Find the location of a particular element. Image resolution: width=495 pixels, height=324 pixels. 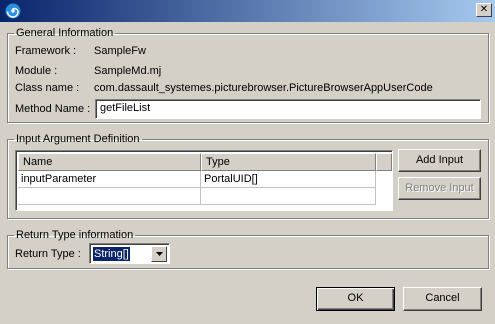

module-value: SampleMd.mj is located at coordinates (128, 71).